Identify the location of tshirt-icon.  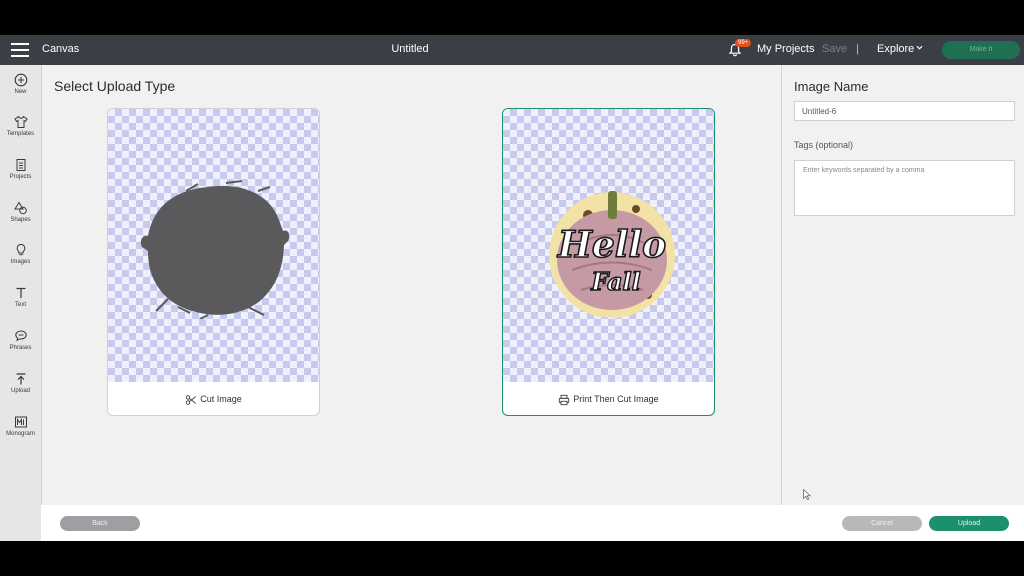
(20, 121).